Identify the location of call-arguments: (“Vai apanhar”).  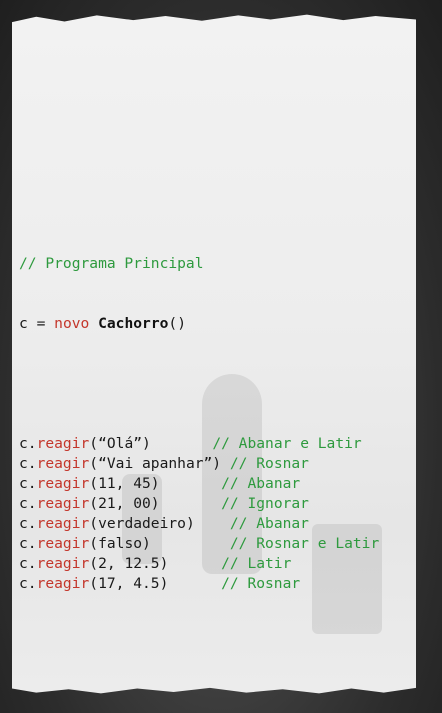
(155, 463).